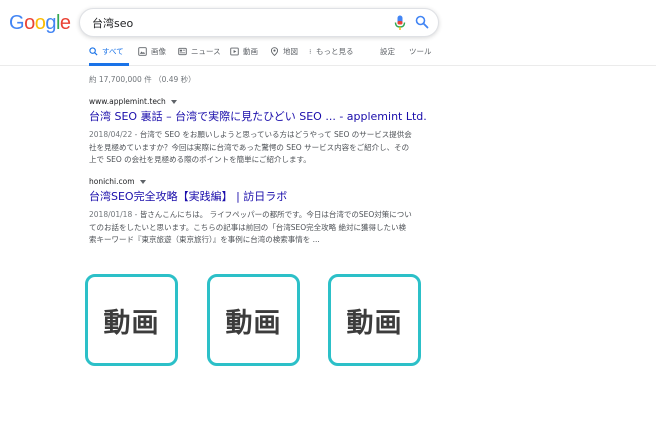  I want to click on tab-videos: 動画, so click(244, 56).